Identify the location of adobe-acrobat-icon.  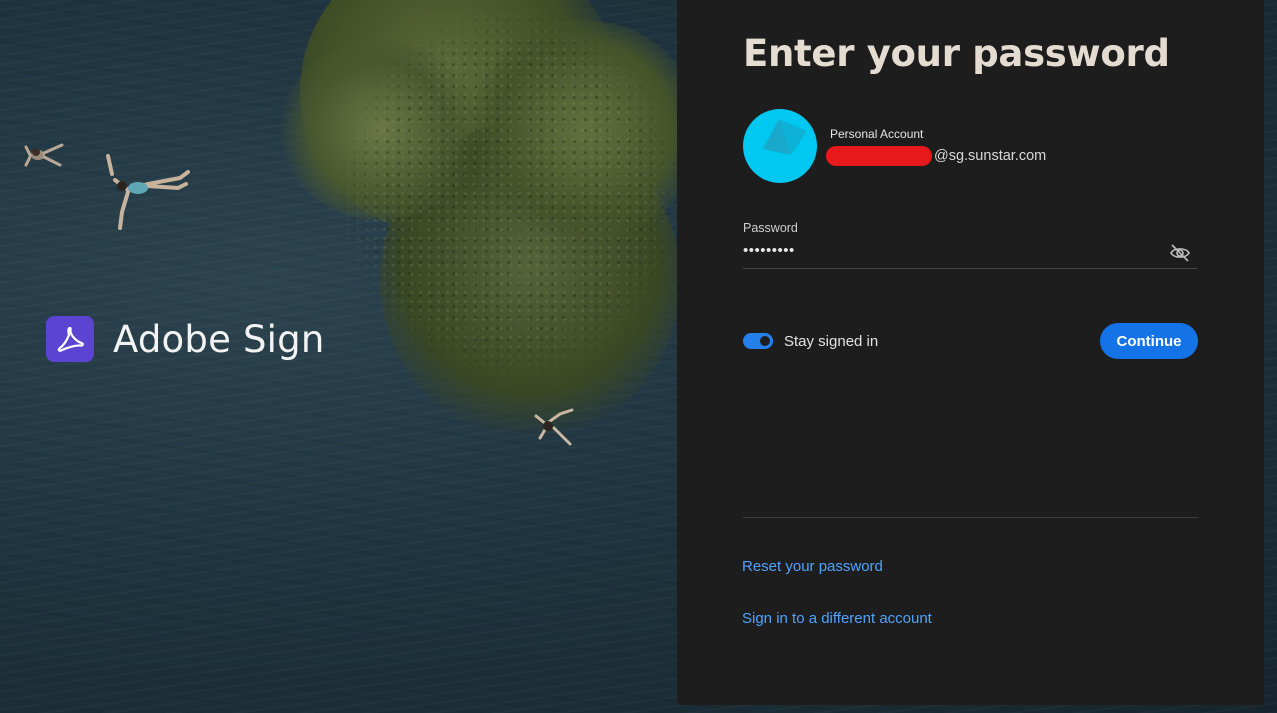
(70, 339).